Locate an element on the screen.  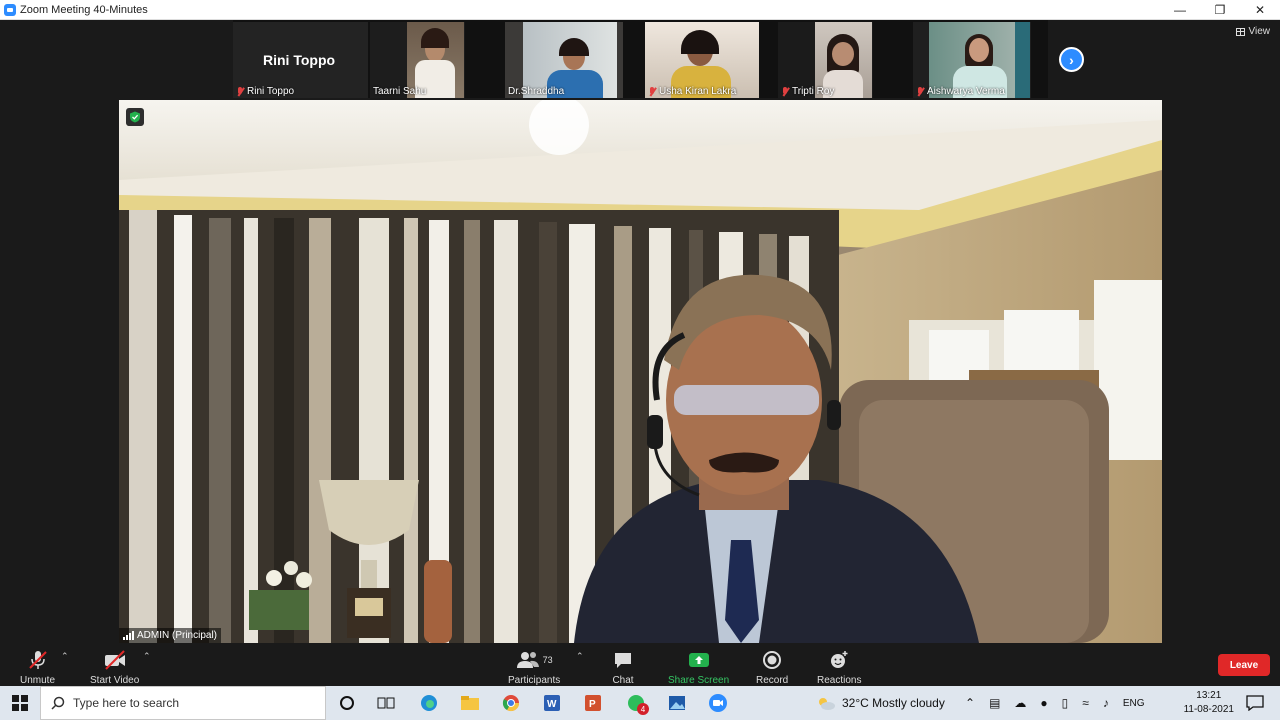
clock-time: 13:21 is located at coordinates (1209, 695).